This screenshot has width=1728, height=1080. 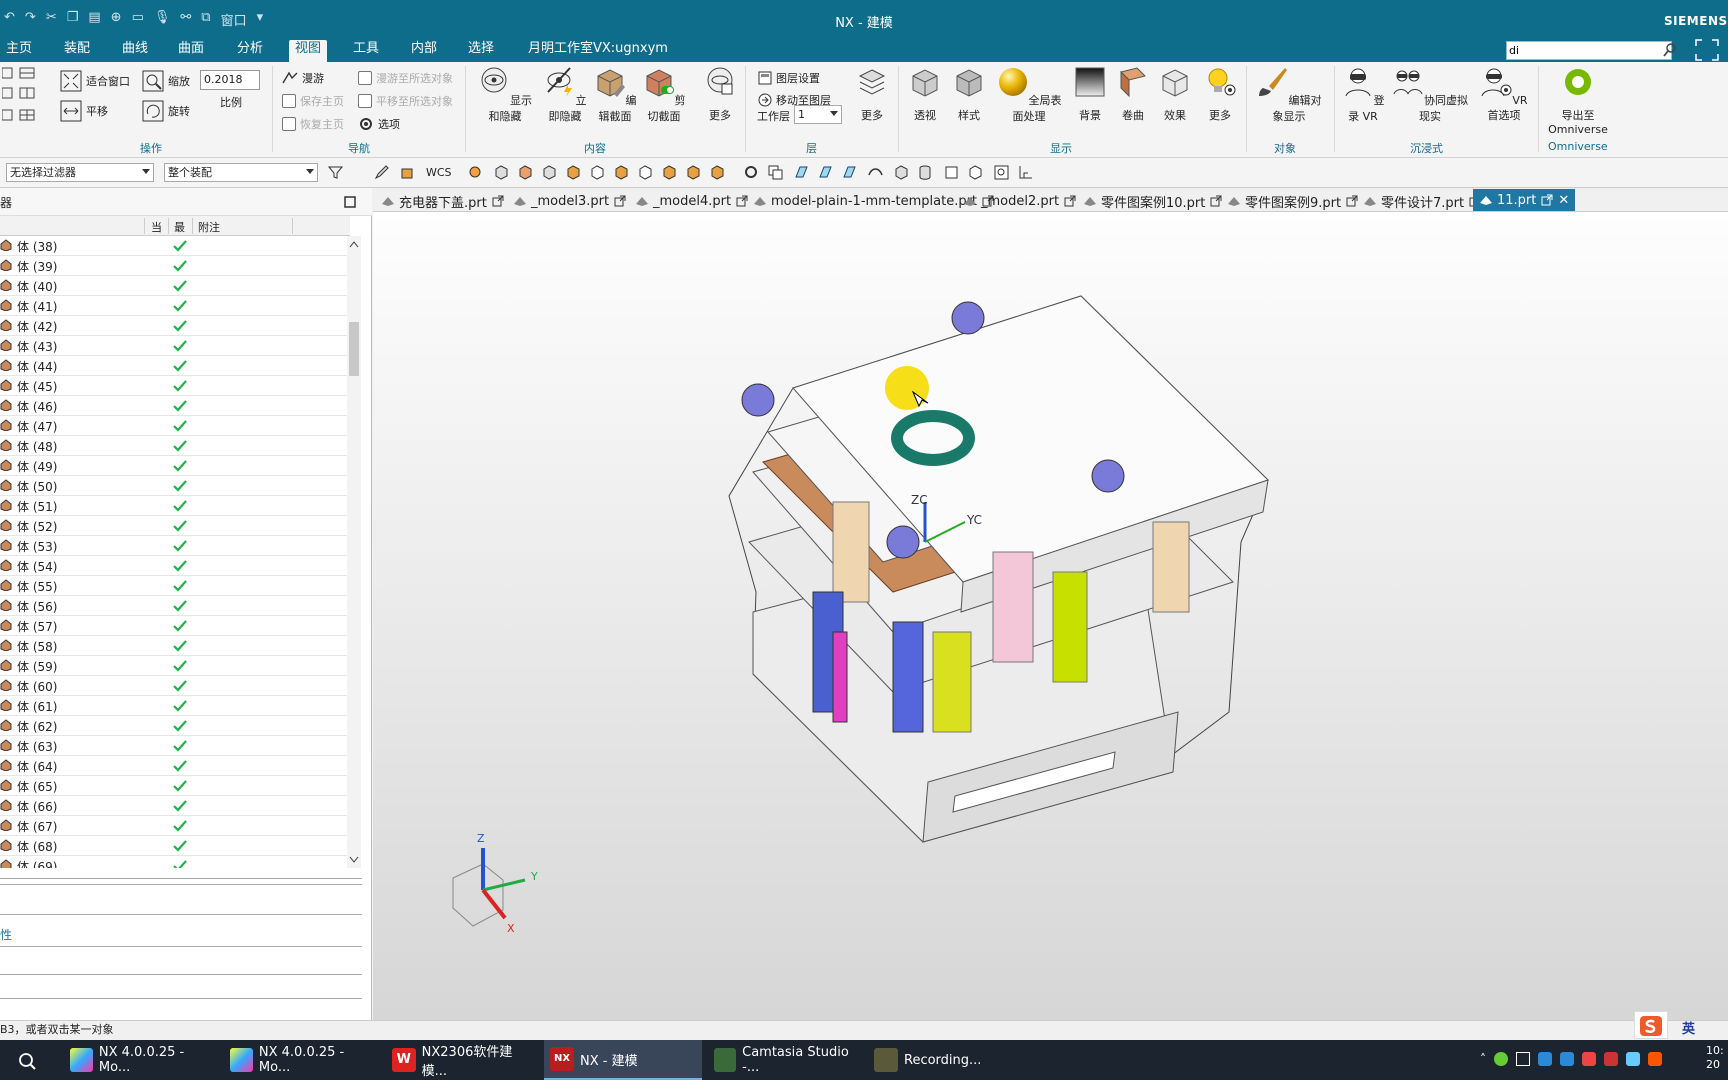 I want to click on doc-tab-active: 11.prt ✕, so click(x=1524, y=200).